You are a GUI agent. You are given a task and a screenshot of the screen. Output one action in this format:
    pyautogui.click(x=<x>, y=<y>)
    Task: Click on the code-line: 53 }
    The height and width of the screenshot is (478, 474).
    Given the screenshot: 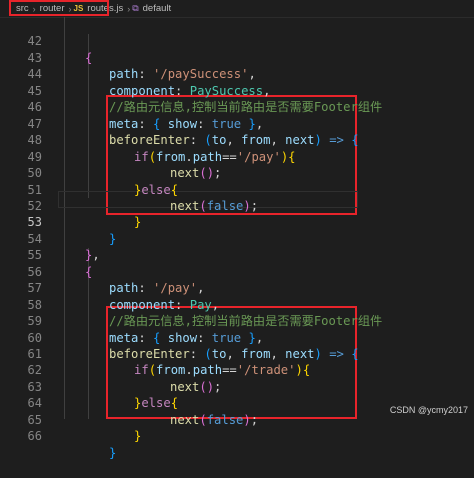 What is the action you would take?
    pyautogui.click(x=237, y=221)
    